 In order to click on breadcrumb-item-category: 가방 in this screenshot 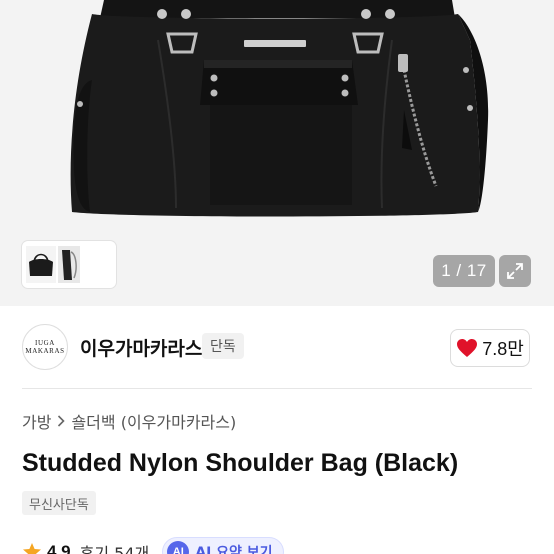, I will do `click(36, 421)`.